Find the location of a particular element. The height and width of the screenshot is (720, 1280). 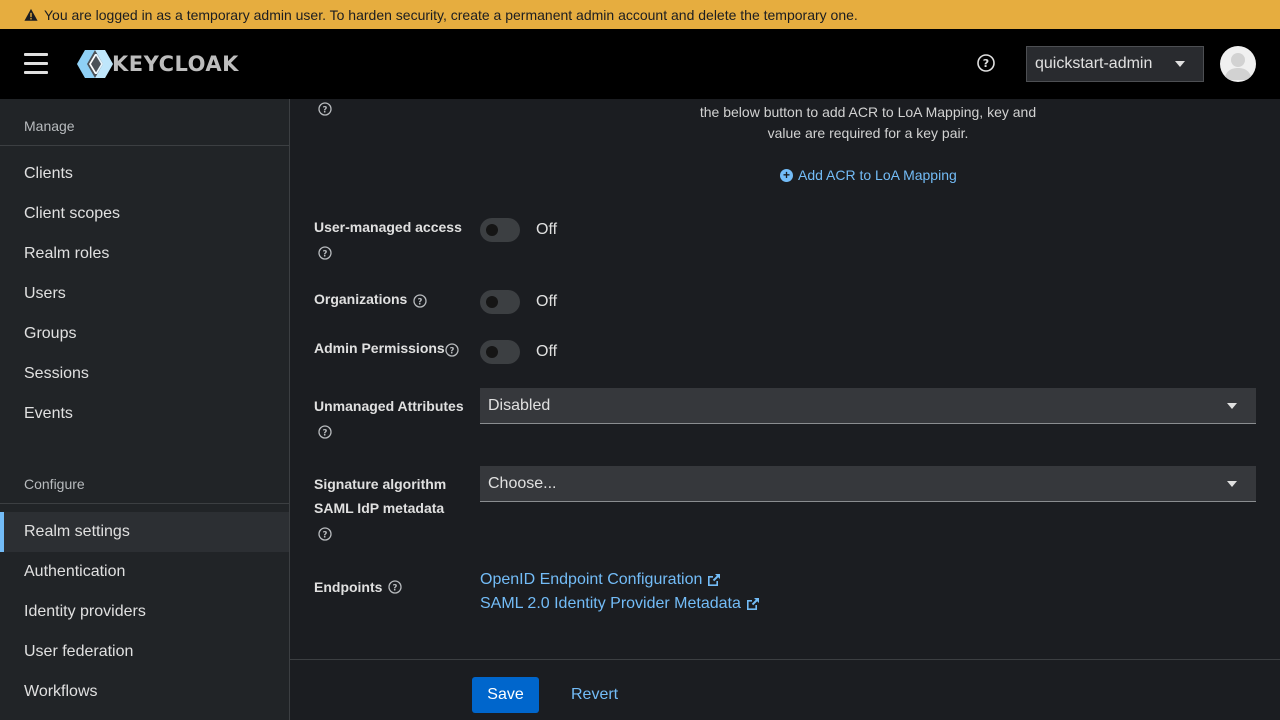

admin-permissions-label: Admin Permissions is located at coordinates (379, 348).